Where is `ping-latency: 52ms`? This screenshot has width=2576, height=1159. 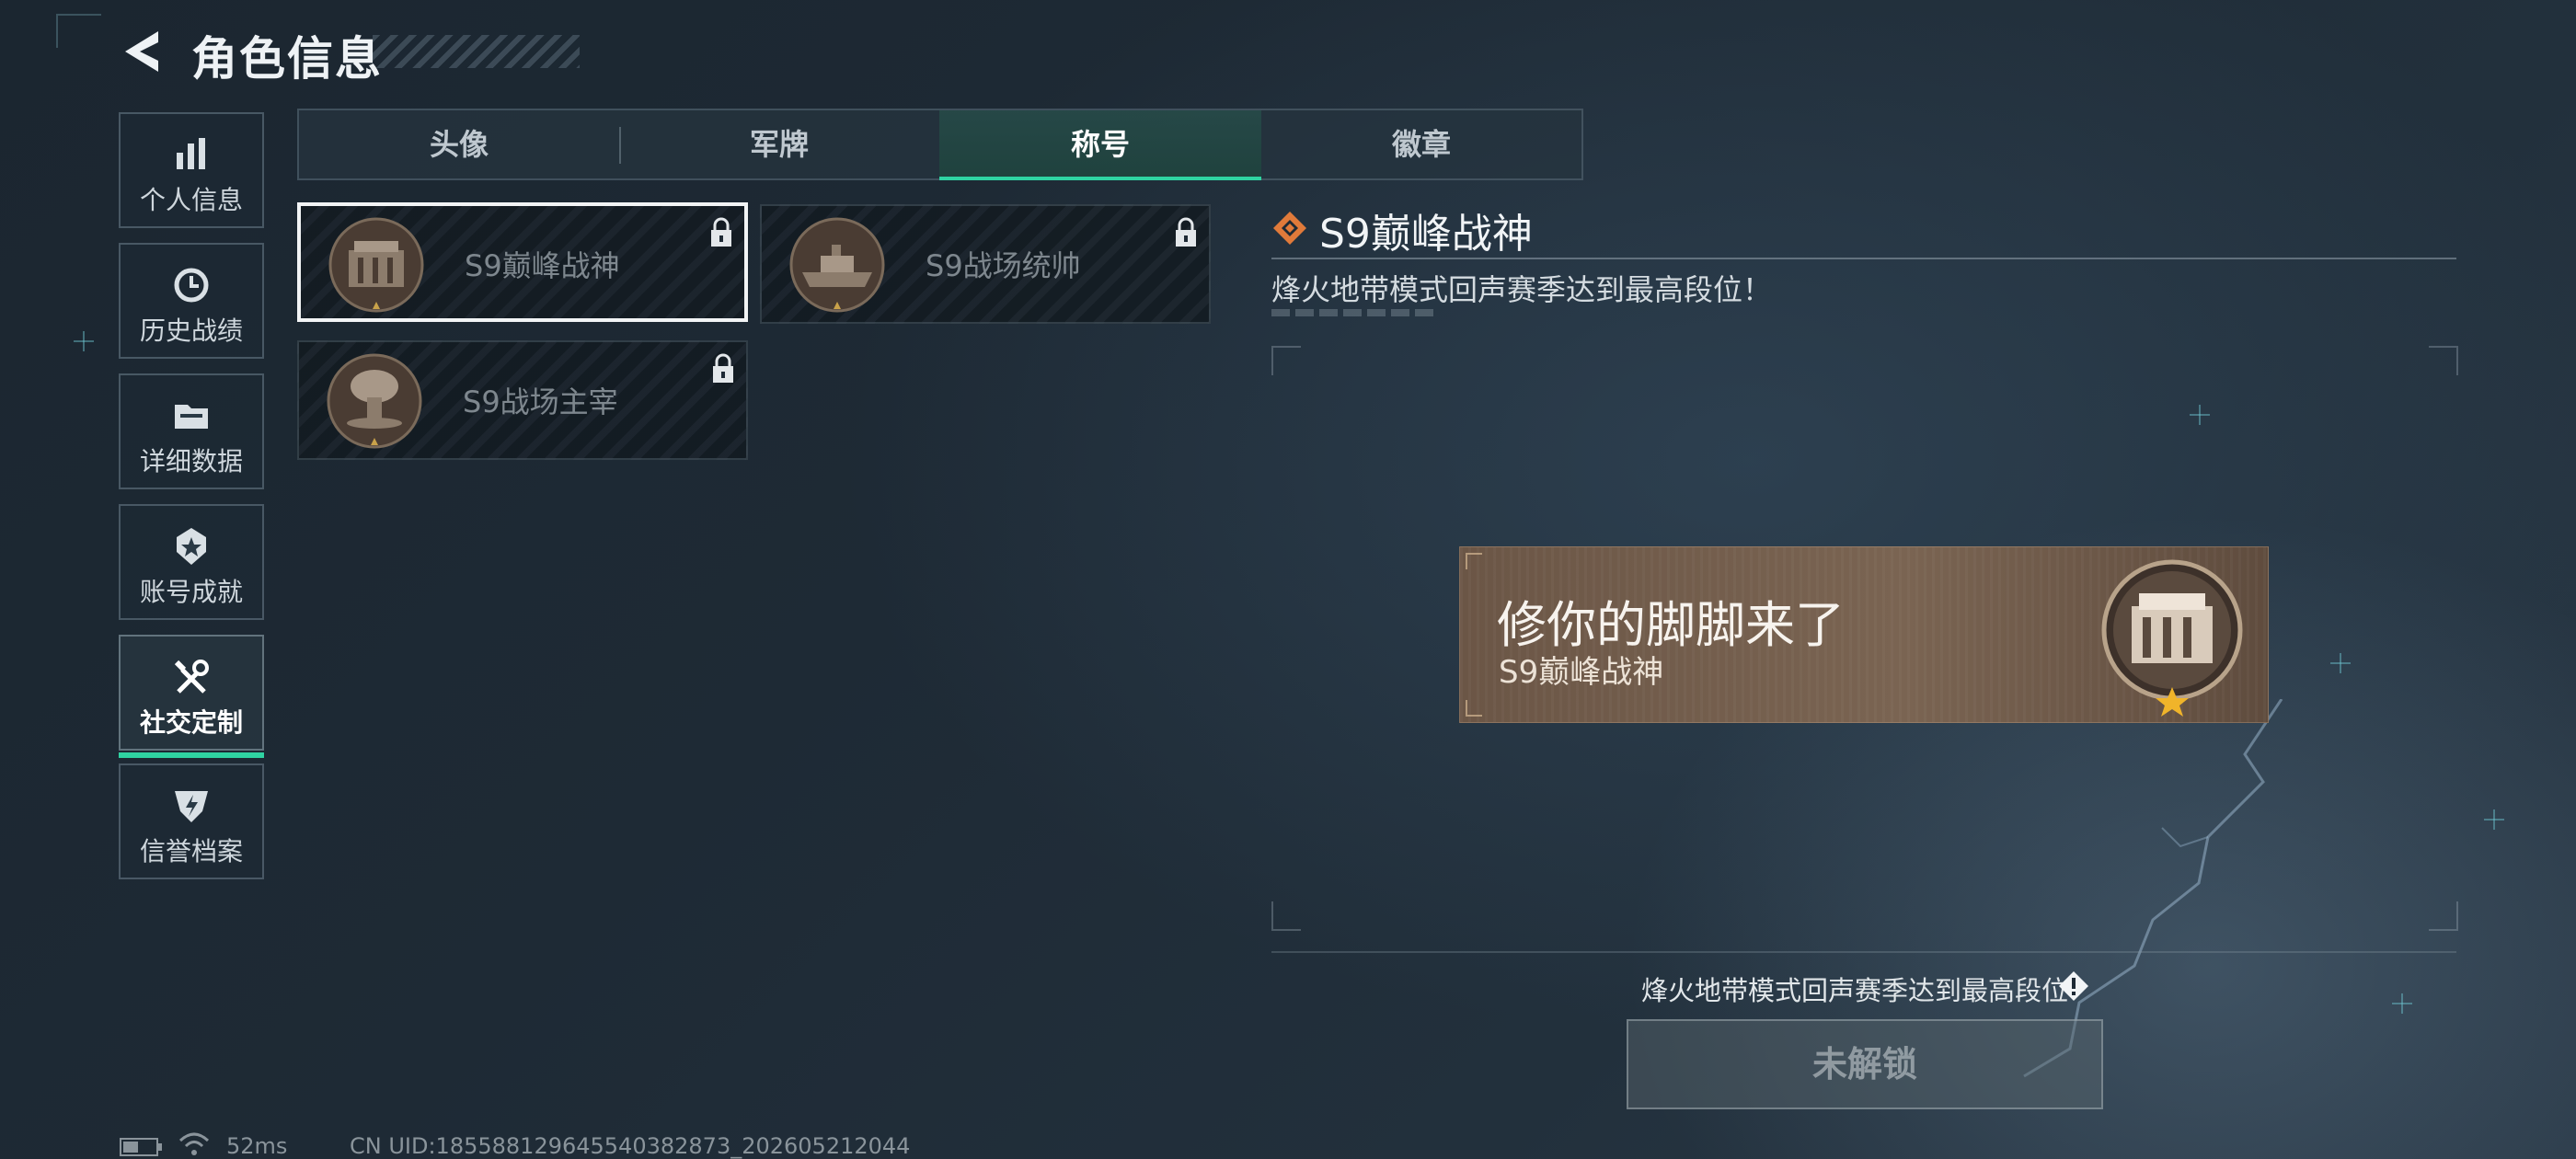 ping-latency: 52ms is located at coordinates (257, 1146).